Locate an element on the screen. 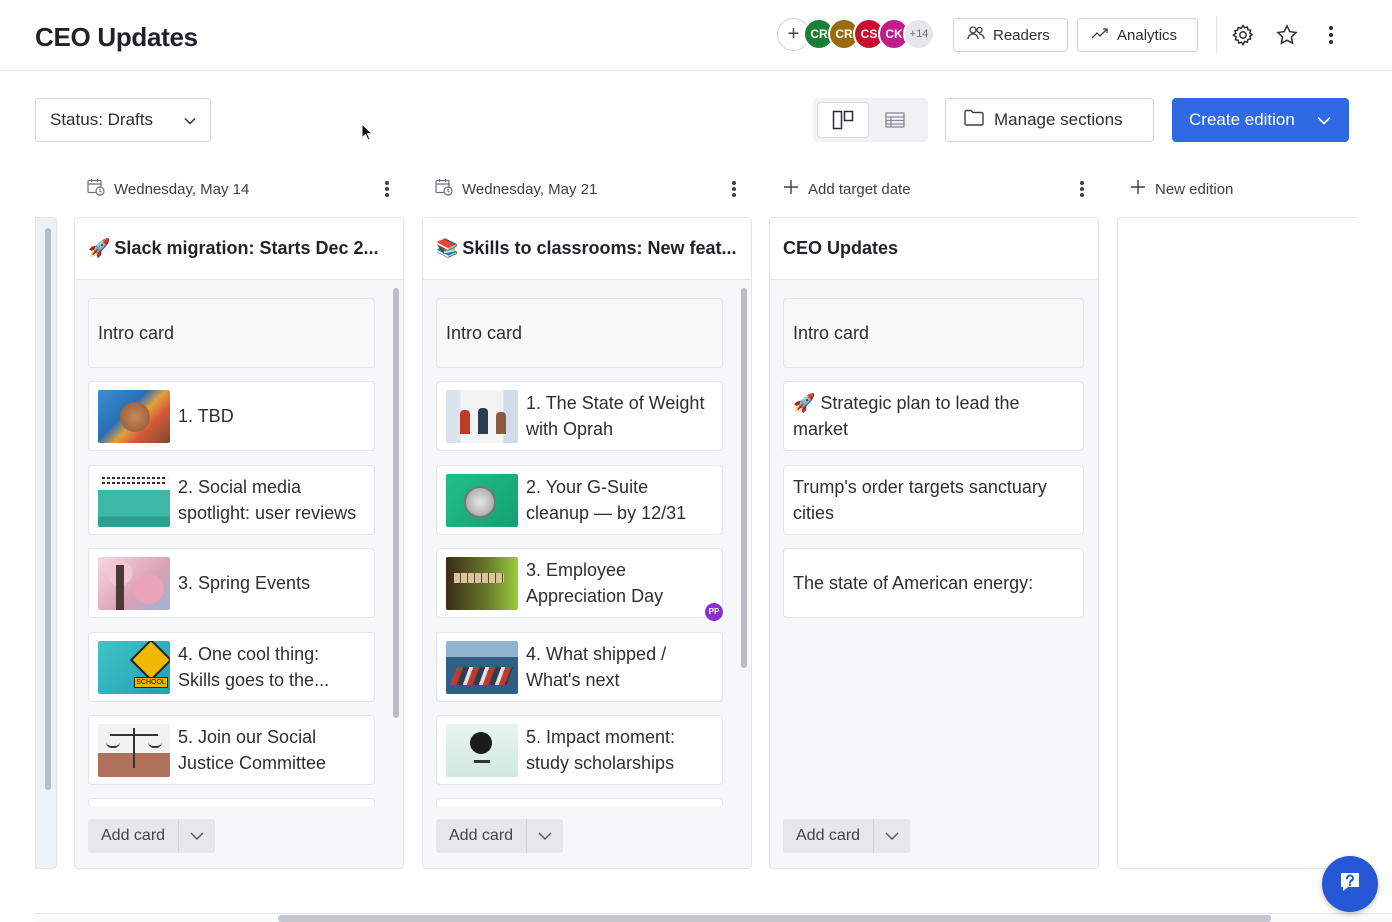  help-chat-icon is located at coordinates (1350, 884).